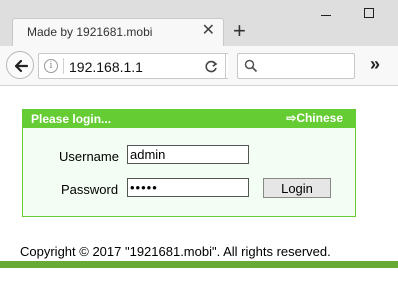 The height and width of the screenshot is (281, 398). I want to click on info-icon: i, so click(51, 66).